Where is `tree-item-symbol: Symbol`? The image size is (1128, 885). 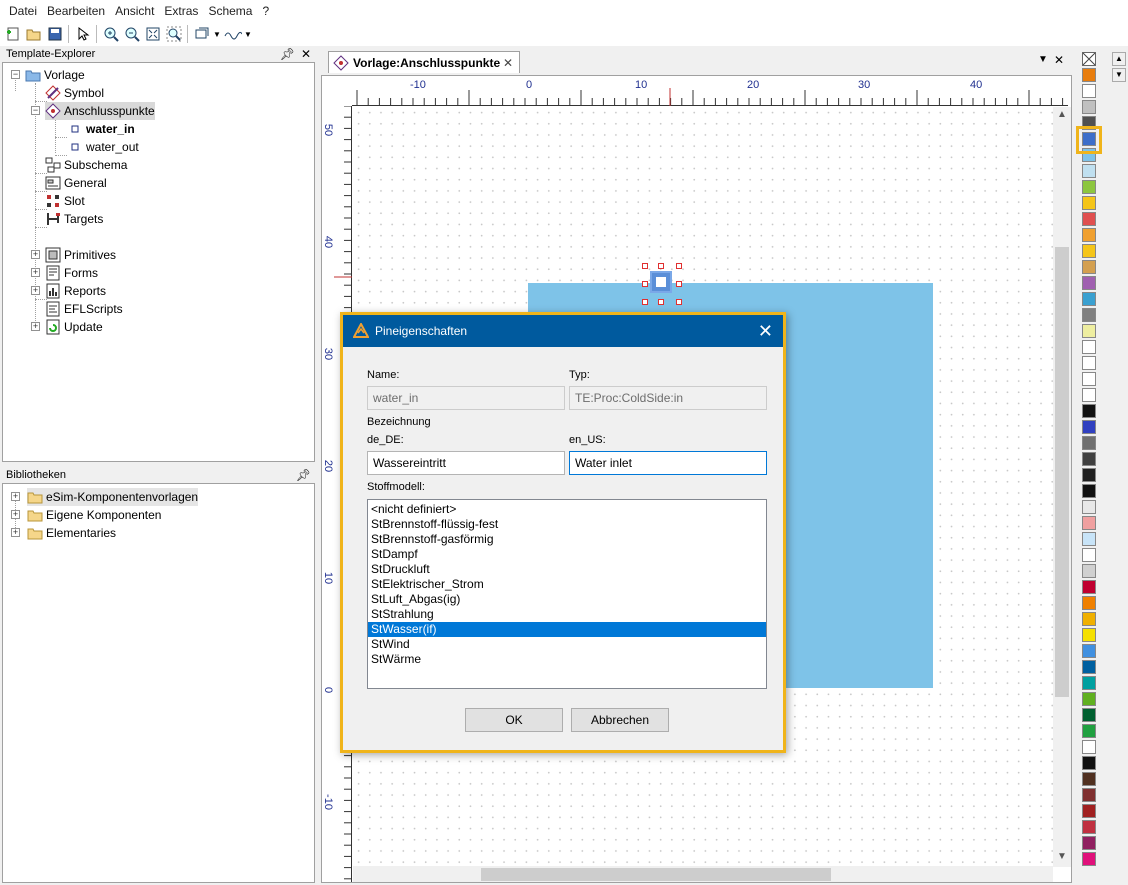 tree-item-symbol: Symbol is located at coordinates (74, 93).